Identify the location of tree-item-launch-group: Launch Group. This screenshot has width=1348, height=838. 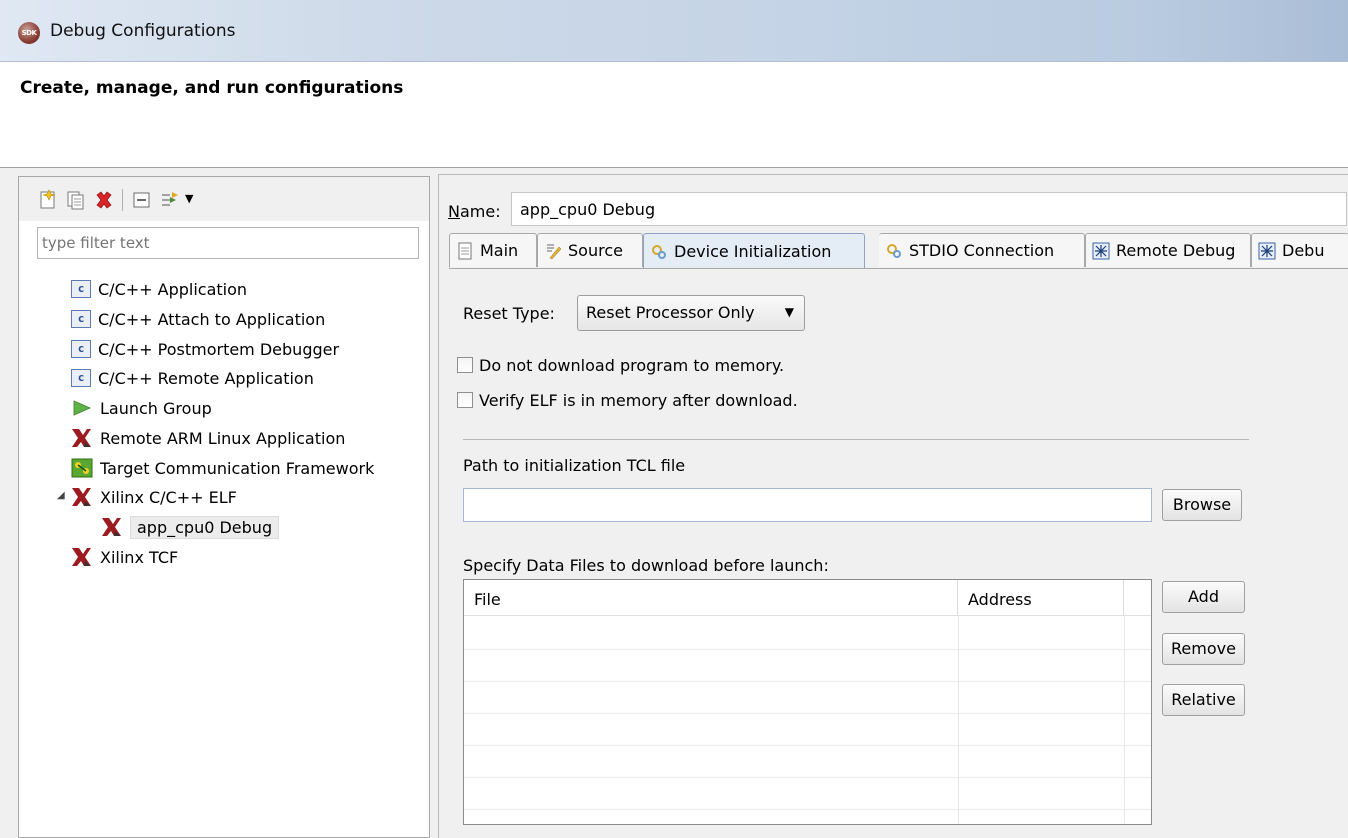
(141, 408).